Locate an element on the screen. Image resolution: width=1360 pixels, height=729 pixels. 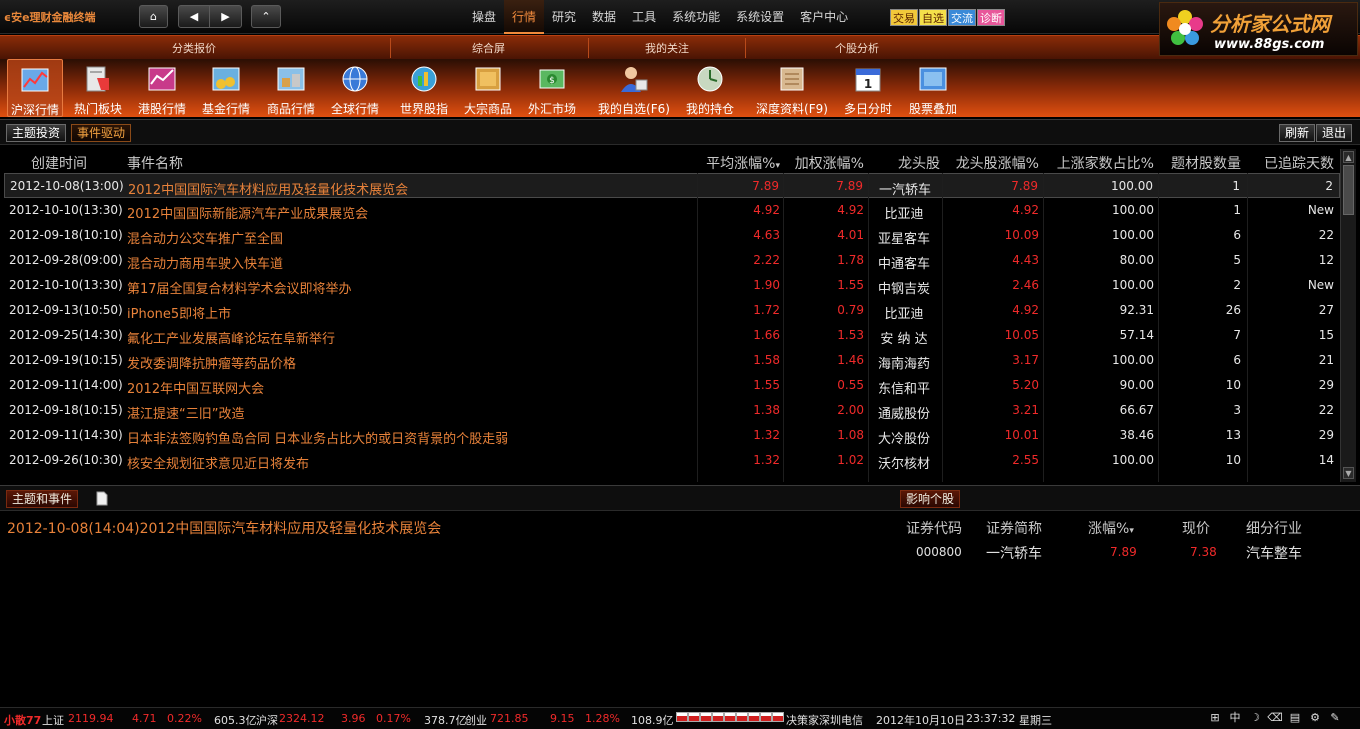
up-button: ⌃ is located at coordinates (266, 16).